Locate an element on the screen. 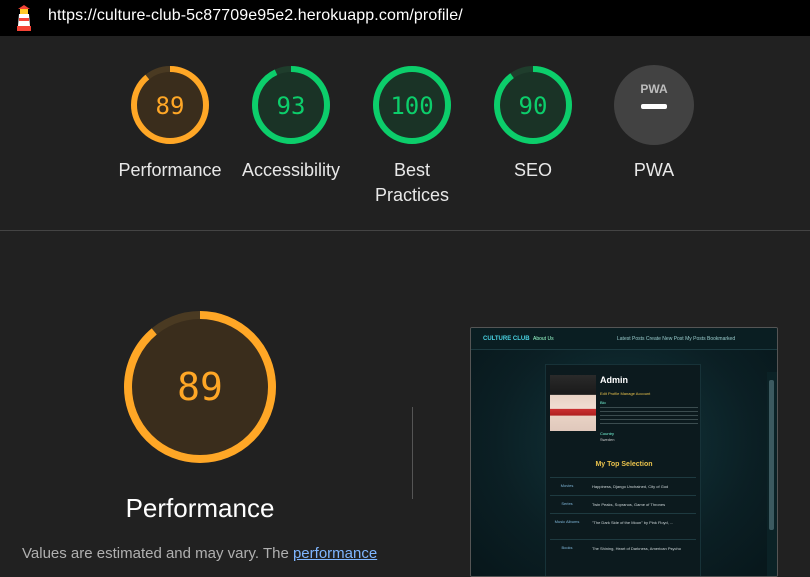  performance-title: Performance is located at coordinates (200, 508).